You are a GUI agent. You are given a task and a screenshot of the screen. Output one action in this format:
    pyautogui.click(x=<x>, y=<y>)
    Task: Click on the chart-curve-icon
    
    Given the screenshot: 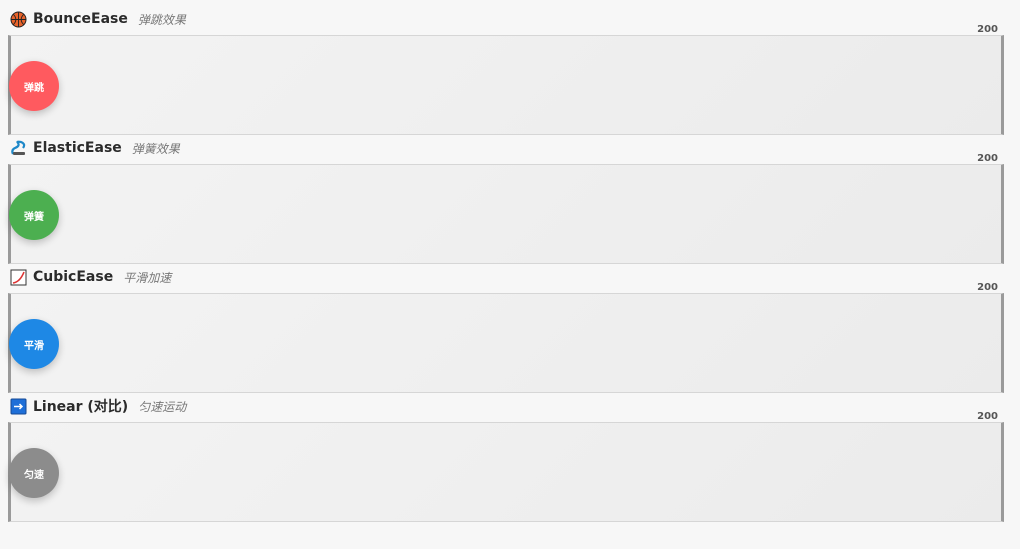 What is the action you would take?
    pyautogui.click(x=18, y=277)
    